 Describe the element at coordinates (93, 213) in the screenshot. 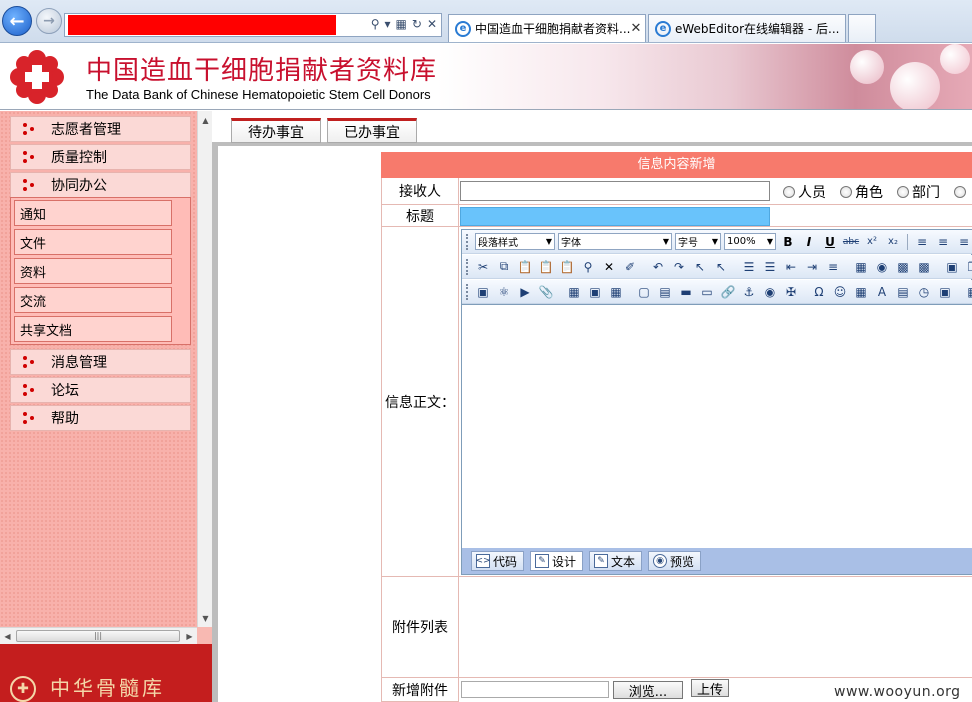

I see `submenu-item-notice: 通知` at that location.